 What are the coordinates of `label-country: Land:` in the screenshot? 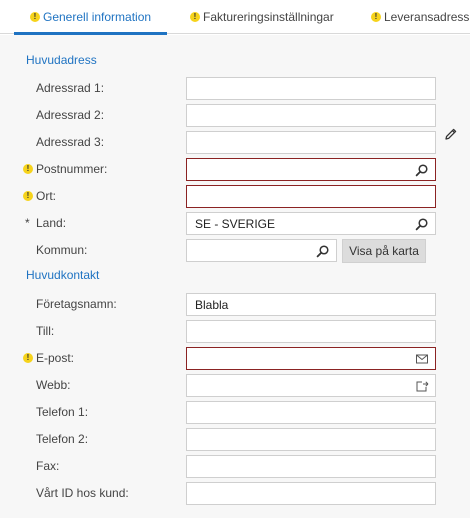 It's located at (51, 223).